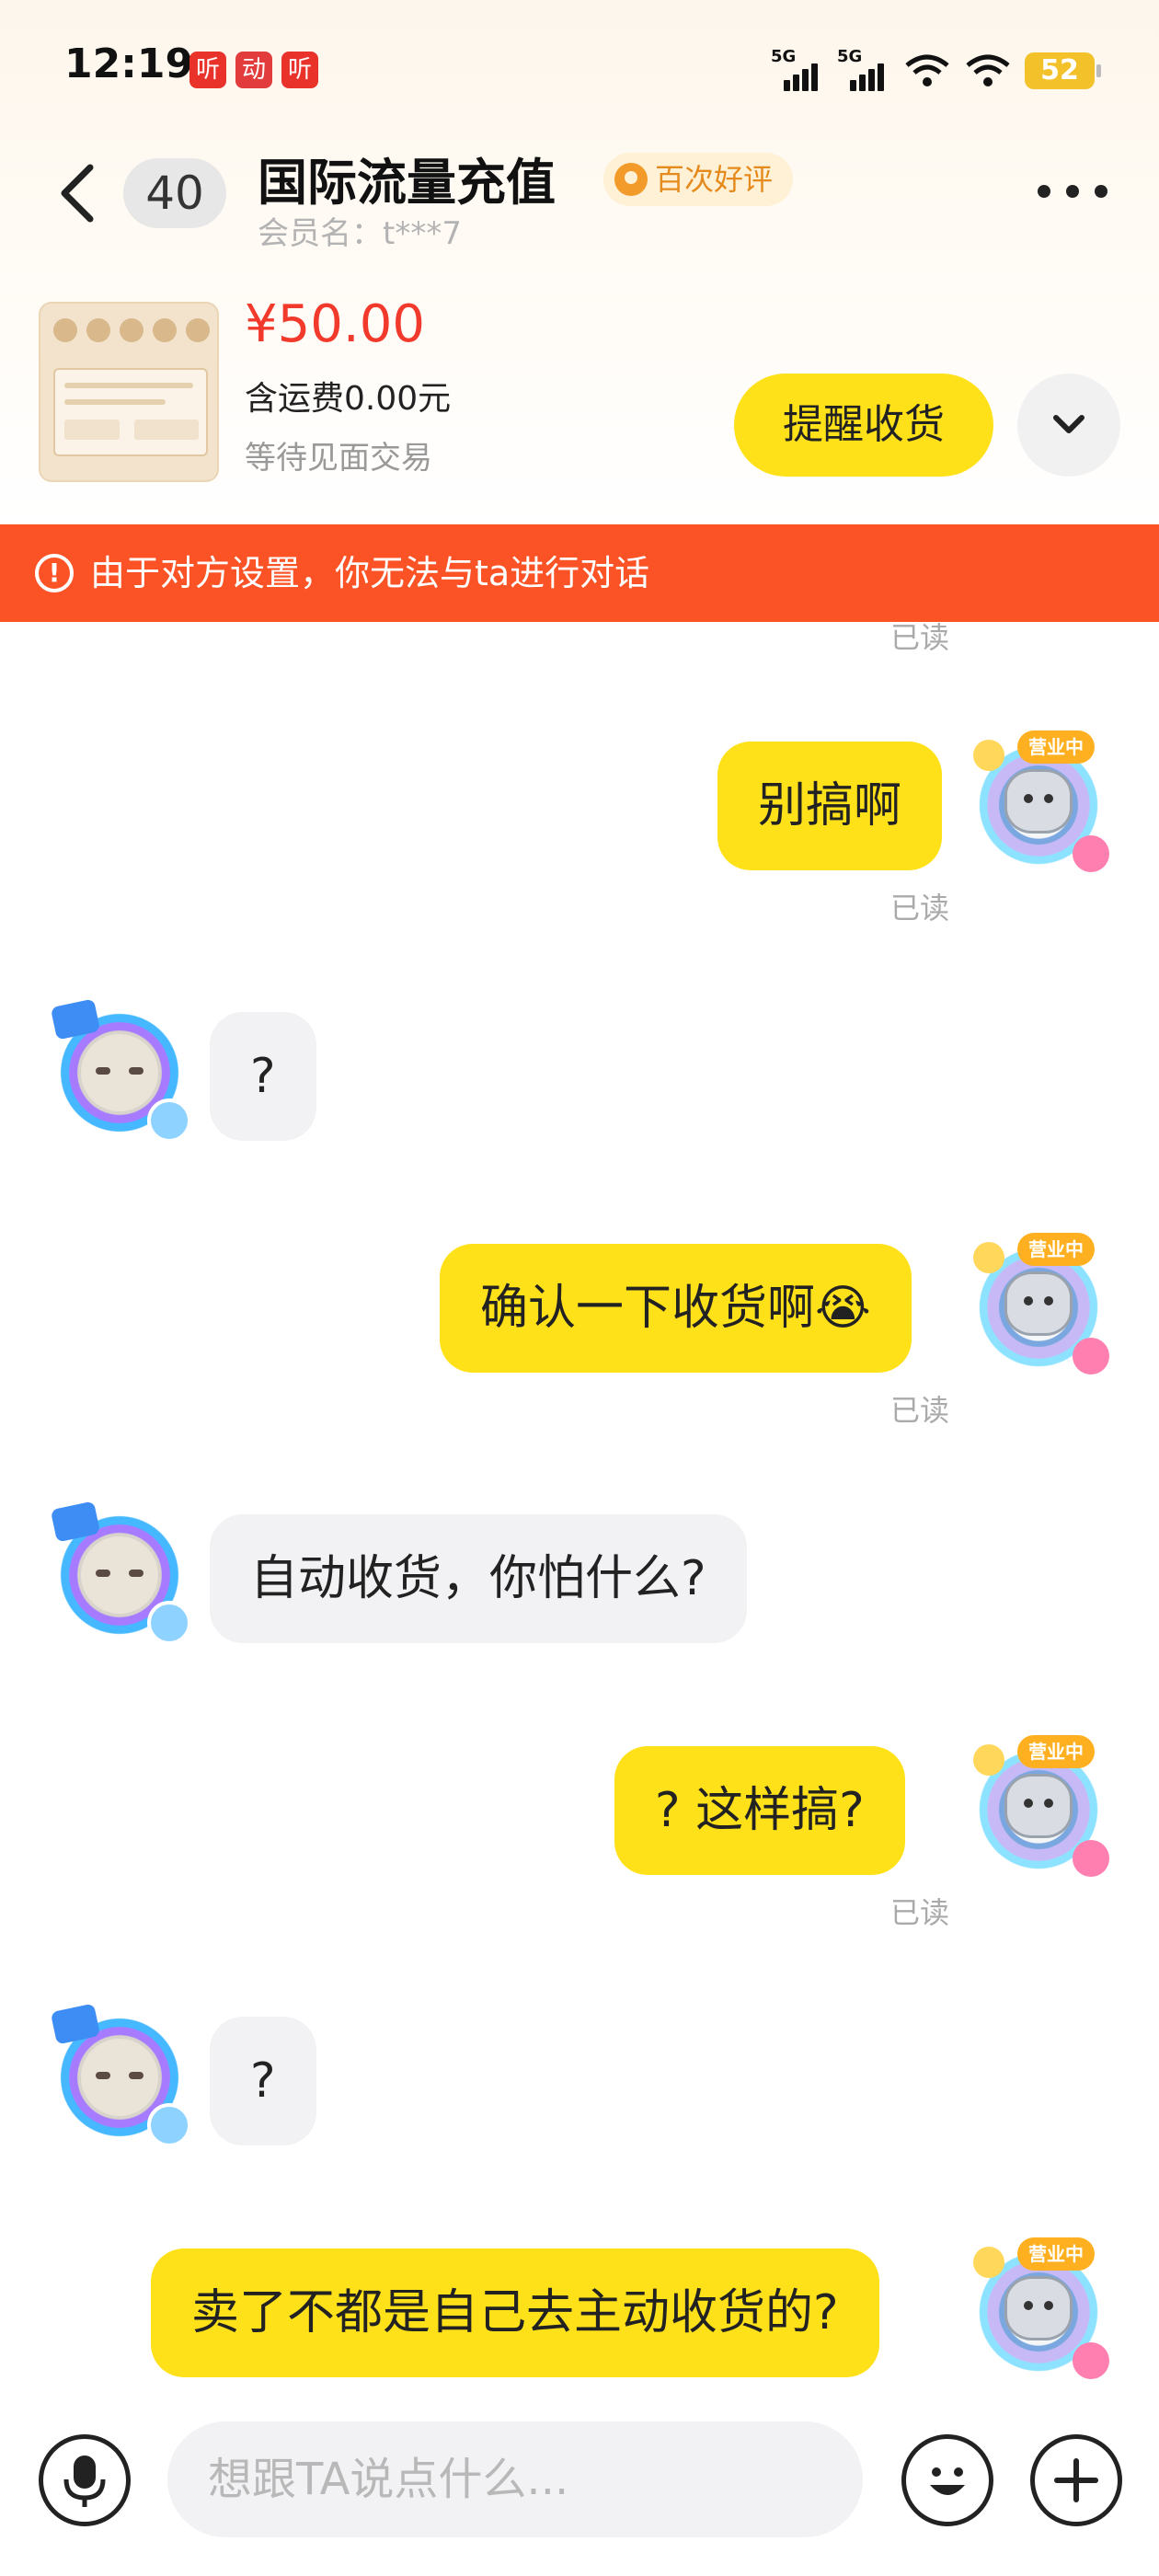 The width and height of the screenshot is (1159, 2576). I want to click on microphone-icon, so click(84, 2481).